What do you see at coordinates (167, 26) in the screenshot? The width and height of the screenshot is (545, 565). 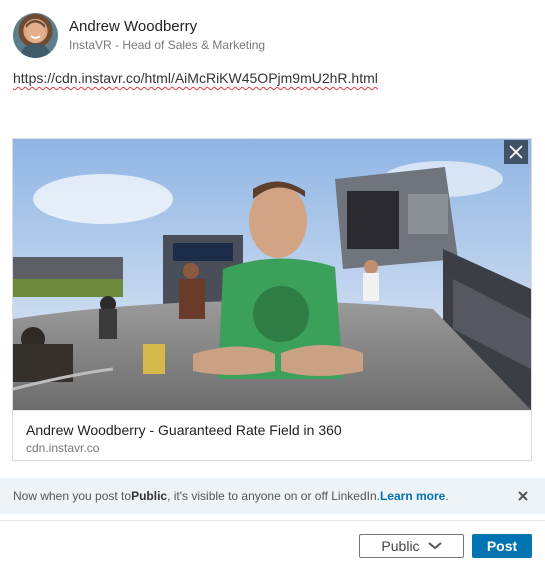 I see `author-name: Andrew Woodberry` at bounding box center [167, 26].